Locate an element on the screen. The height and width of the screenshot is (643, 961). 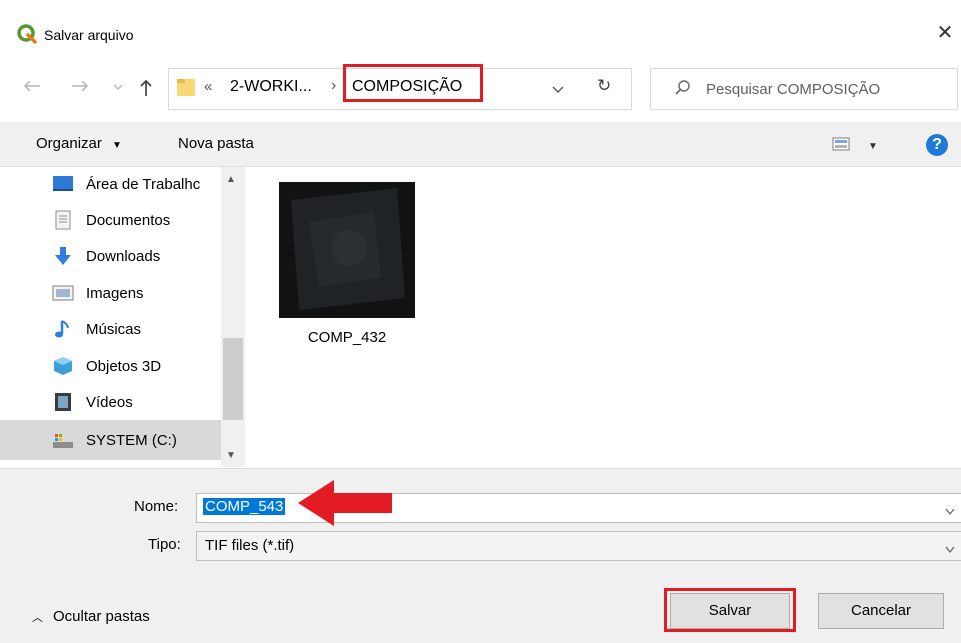
downloads-icon is located at coordinates (63, 256).